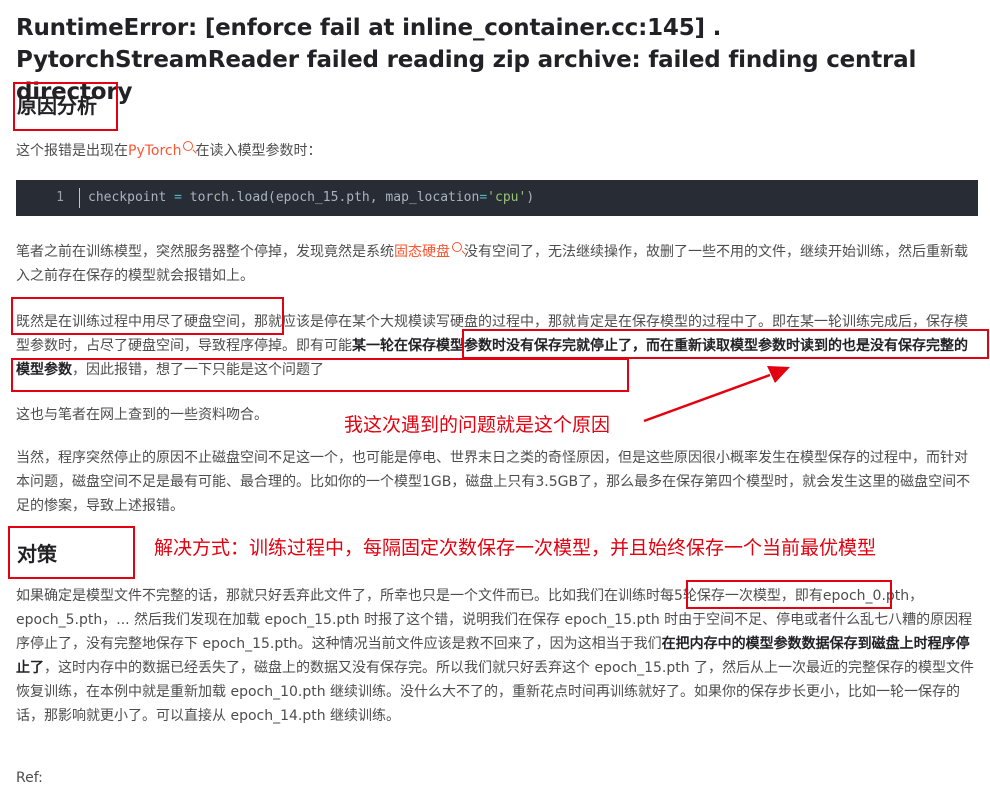  I want to click on annotation-arrow-line, so click(707, 398).